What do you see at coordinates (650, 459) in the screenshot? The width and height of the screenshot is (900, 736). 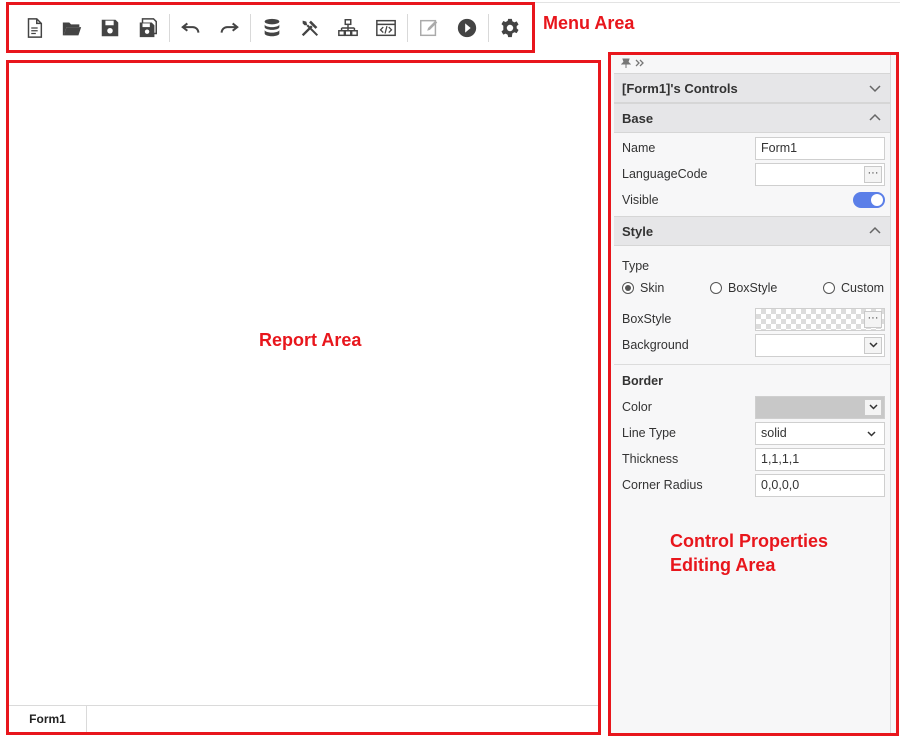 I see `thickness-label: Thickness` at bounding box center [650, 459].